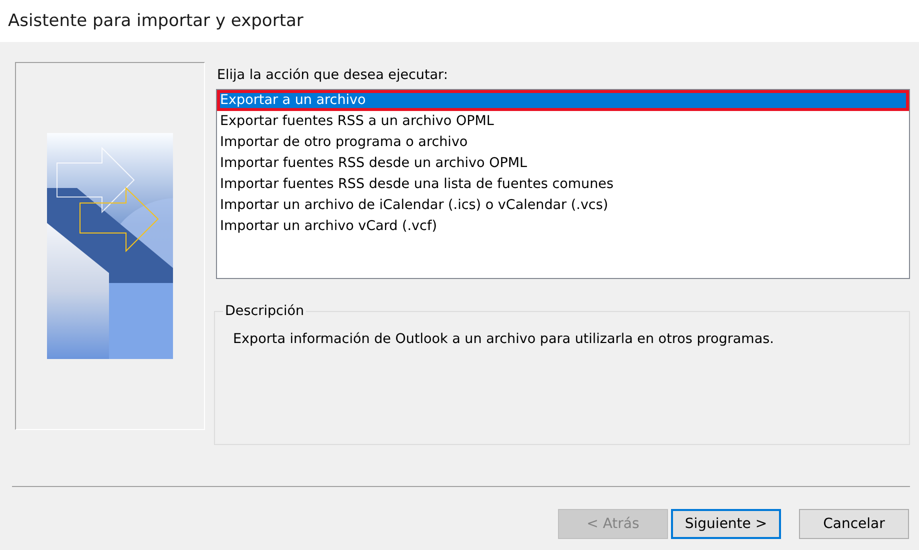  Describe the element at coordinates (563, 184) in the screenshot. I see `list-item: Importar fuentes RSS desde una lista de fuentes comunes` at that location.